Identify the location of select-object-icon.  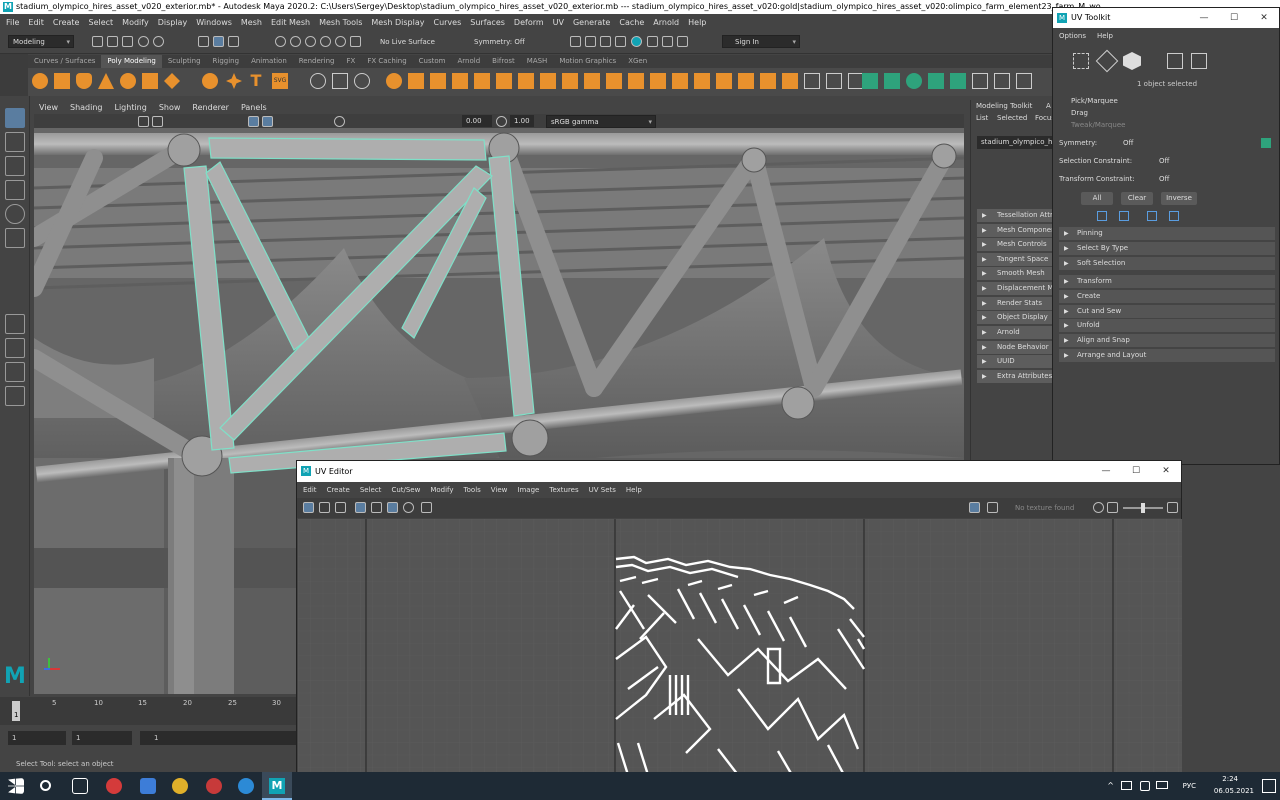
(218, 41).